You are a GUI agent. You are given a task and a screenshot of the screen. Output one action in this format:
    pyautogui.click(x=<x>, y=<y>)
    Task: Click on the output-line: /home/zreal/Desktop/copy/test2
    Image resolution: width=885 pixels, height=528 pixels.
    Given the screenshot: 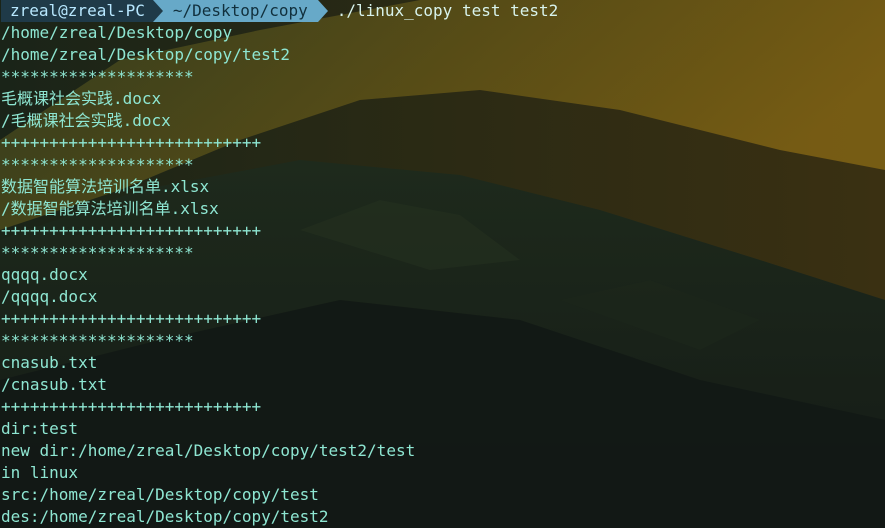 What is the action you would take?
    pyautogui.click(x=145, y=54)
    